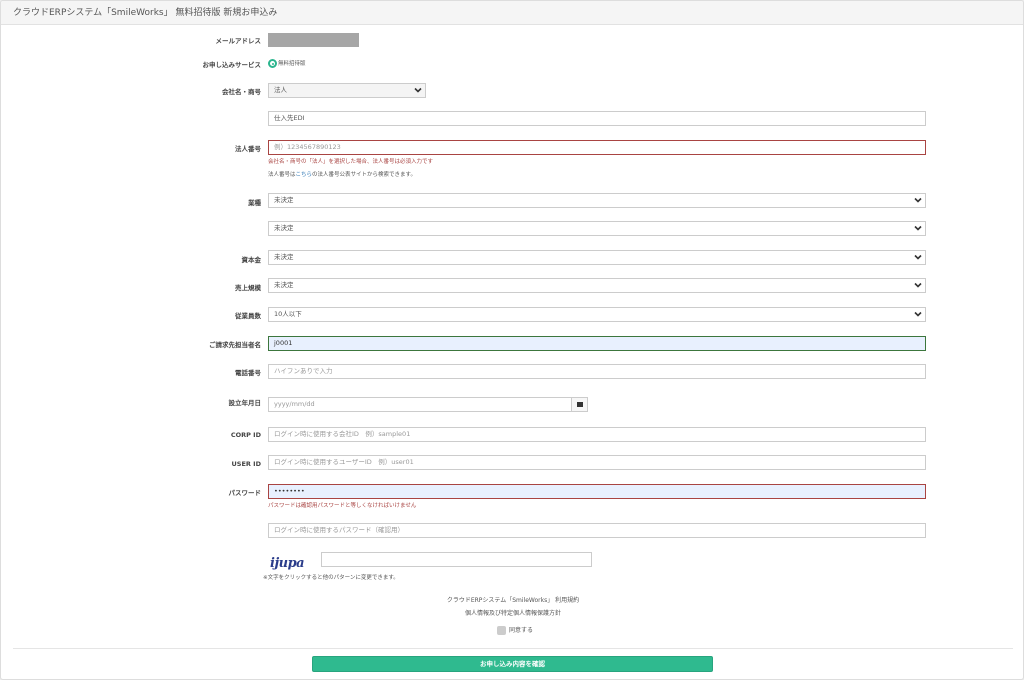 The height and width of the screenshot is (680, 1024). What do you see at coordinates (272, 63) in the screenshot?
I see `radio-selected-icon` at bounding box center [272, 63].